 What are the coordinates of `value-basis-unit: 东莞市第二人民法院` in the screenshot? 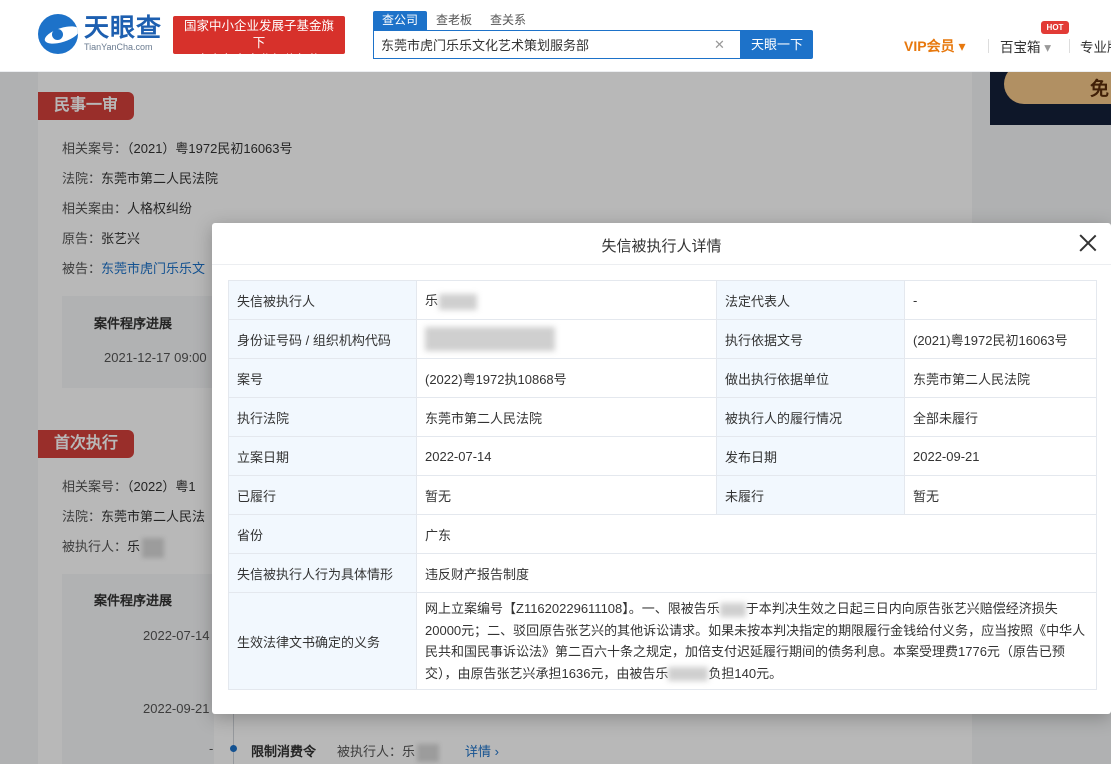 It's located at (1000, 378).